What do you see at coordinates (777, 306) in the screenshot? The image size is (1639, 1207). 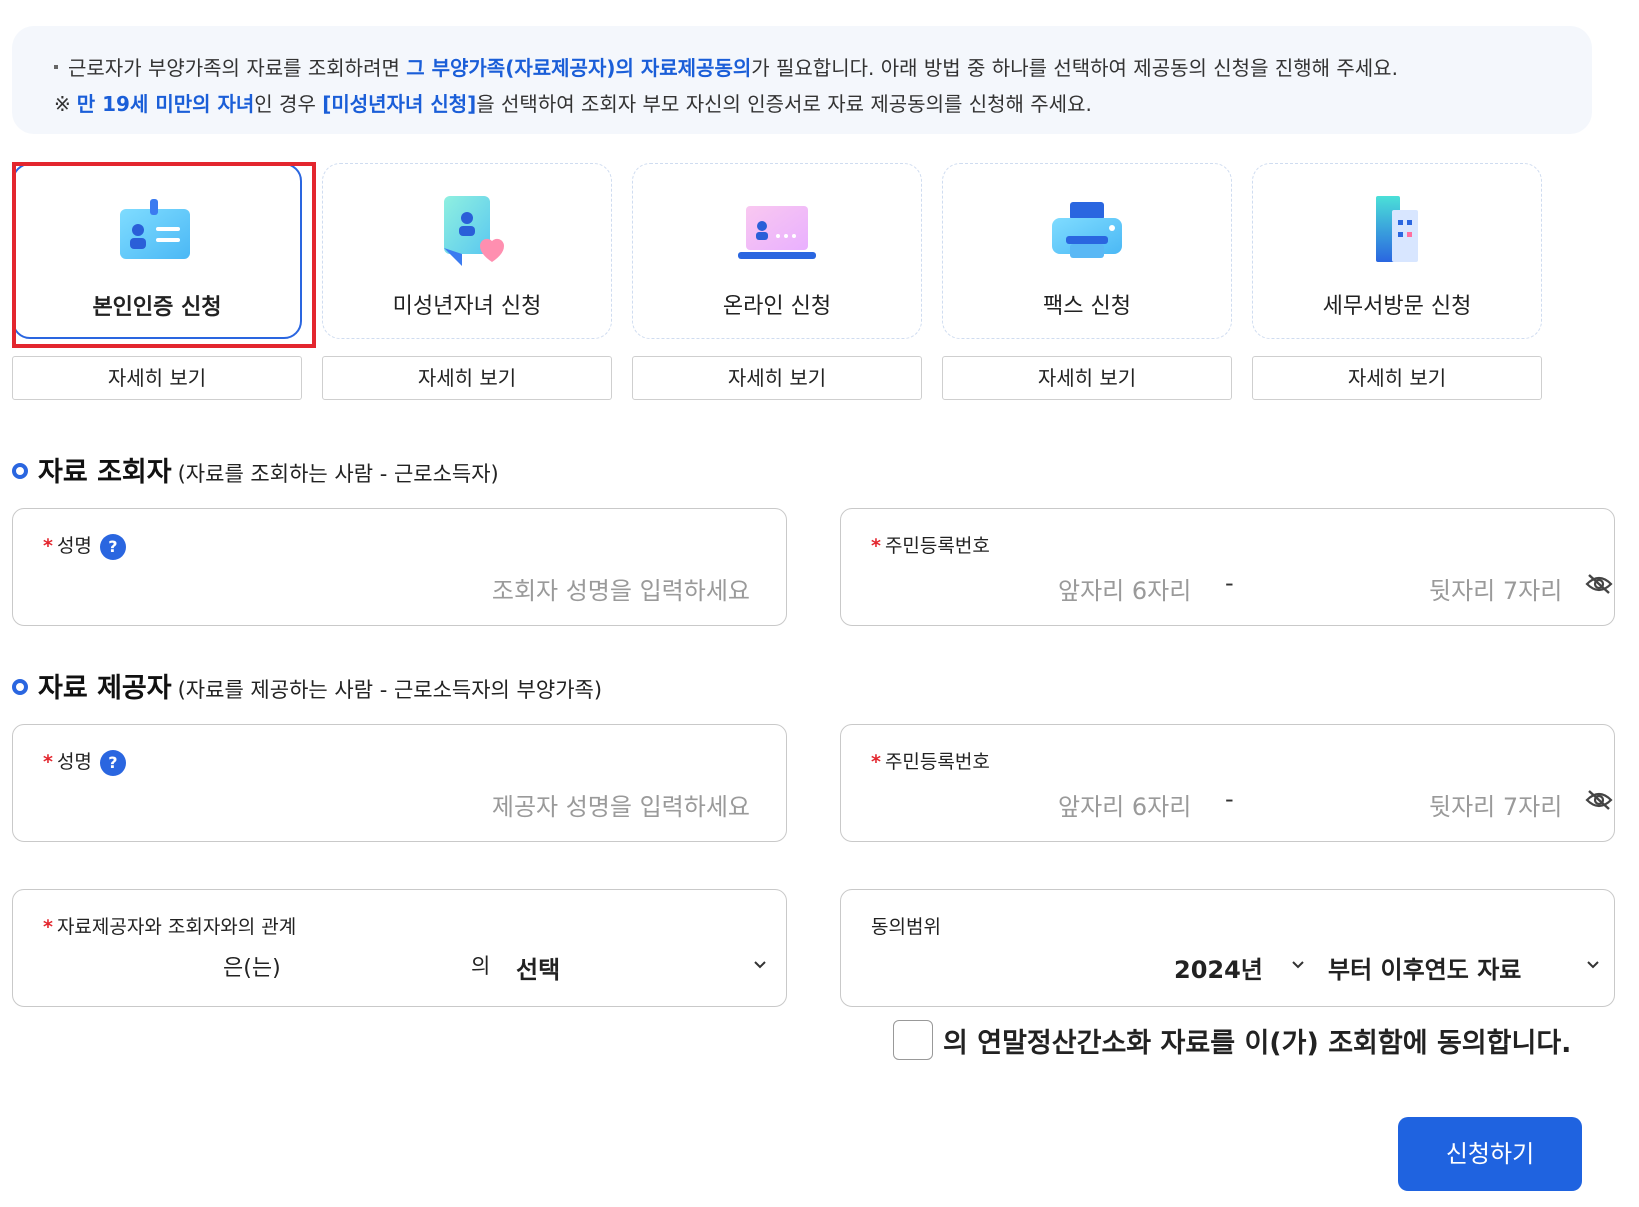 I see `card-label: 온라인 신청` at bounding box center [777, 306].